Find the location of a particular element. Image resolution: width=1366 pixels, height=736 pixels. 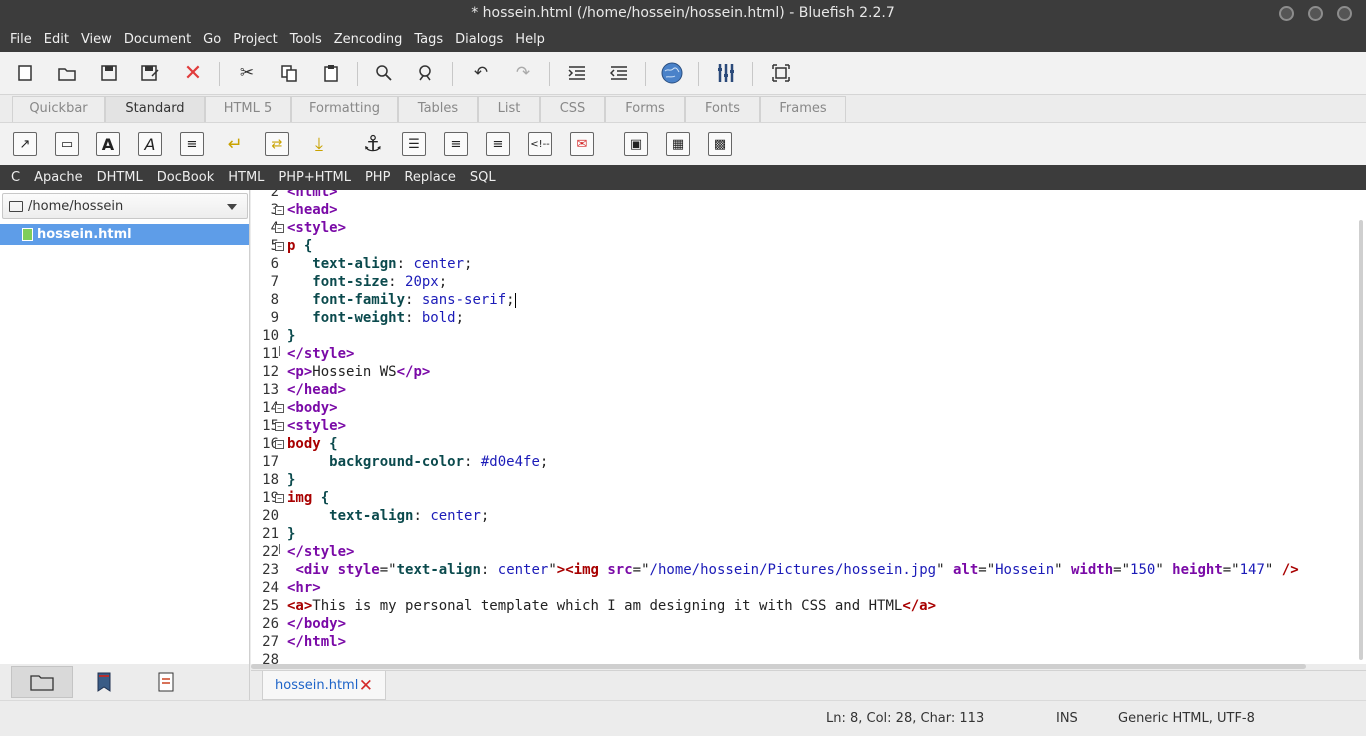

tab-quickbar: Quickbar is located at coordinates (58, 109).